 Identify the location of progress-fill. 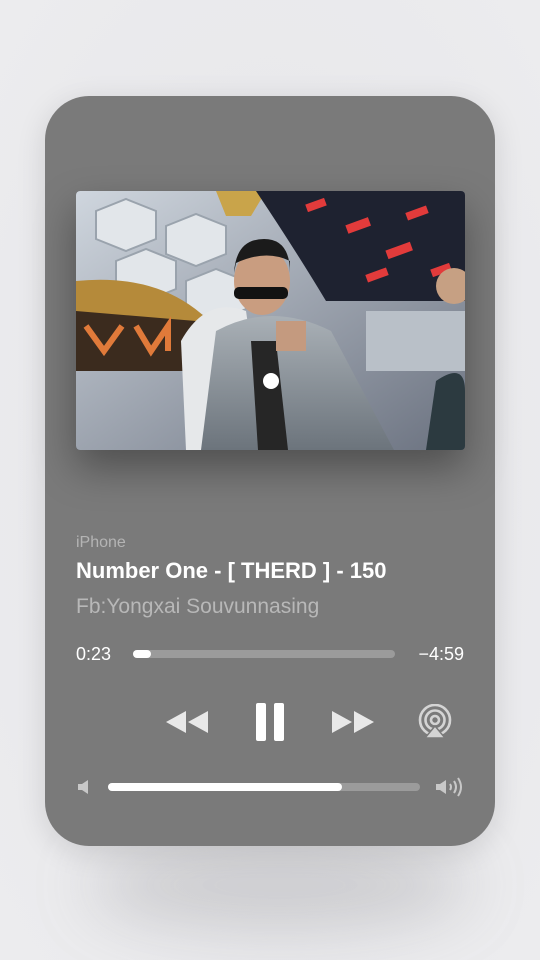
(142, 654).